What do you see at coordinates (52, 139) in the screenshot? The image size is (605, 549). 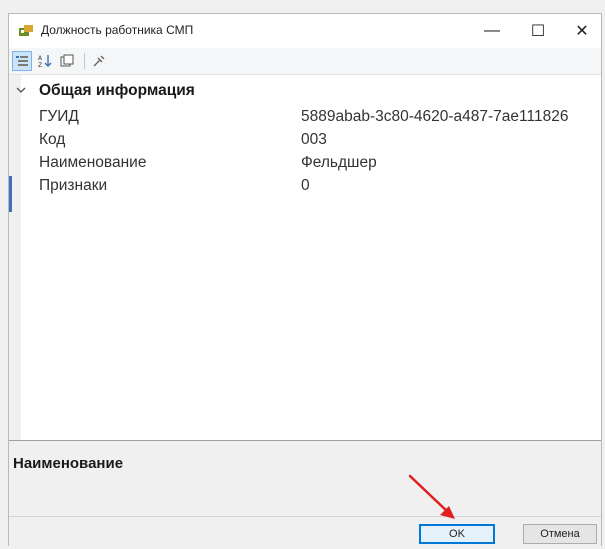 I see `property-name: Код` at bounding box center [52, 139].